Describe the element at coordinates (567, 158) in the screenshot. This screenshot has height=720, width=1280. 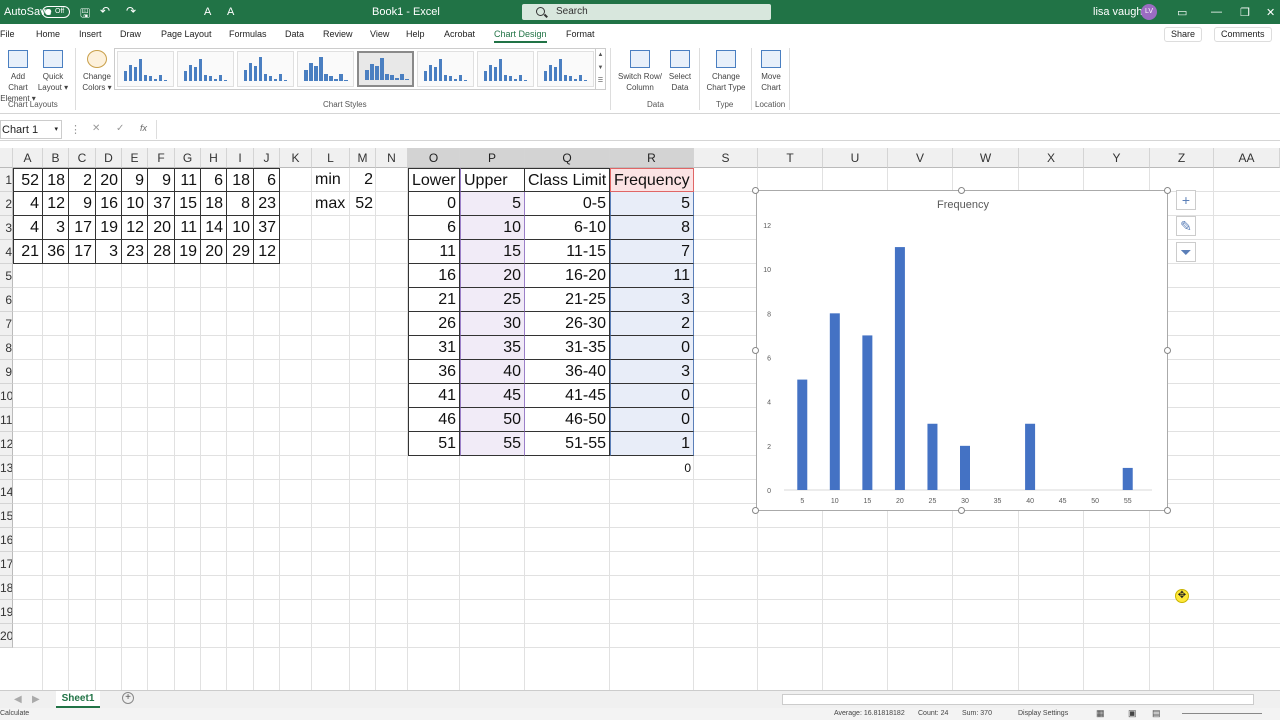
I see `column-header: Q` at that location.